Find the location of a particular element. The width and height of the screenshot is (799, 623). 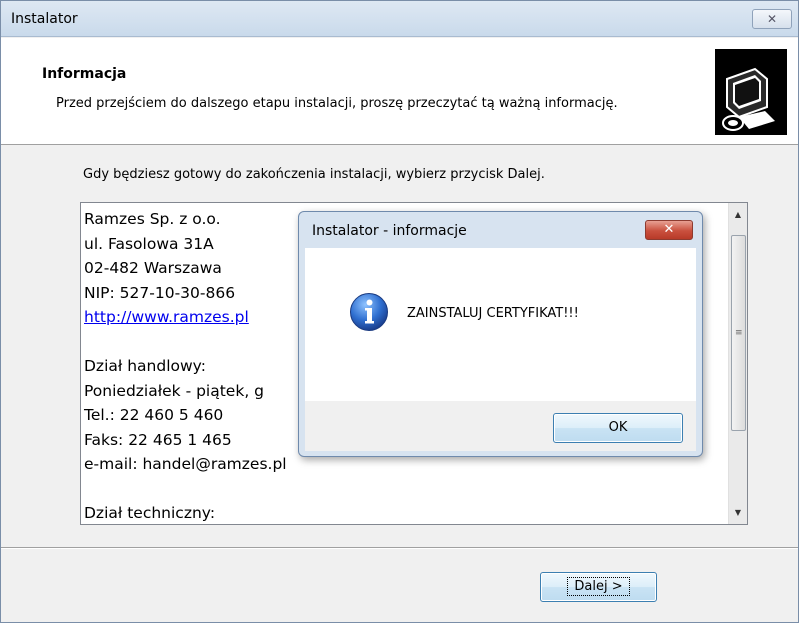

page-title: Informacja is located at coordinates (84, 74).